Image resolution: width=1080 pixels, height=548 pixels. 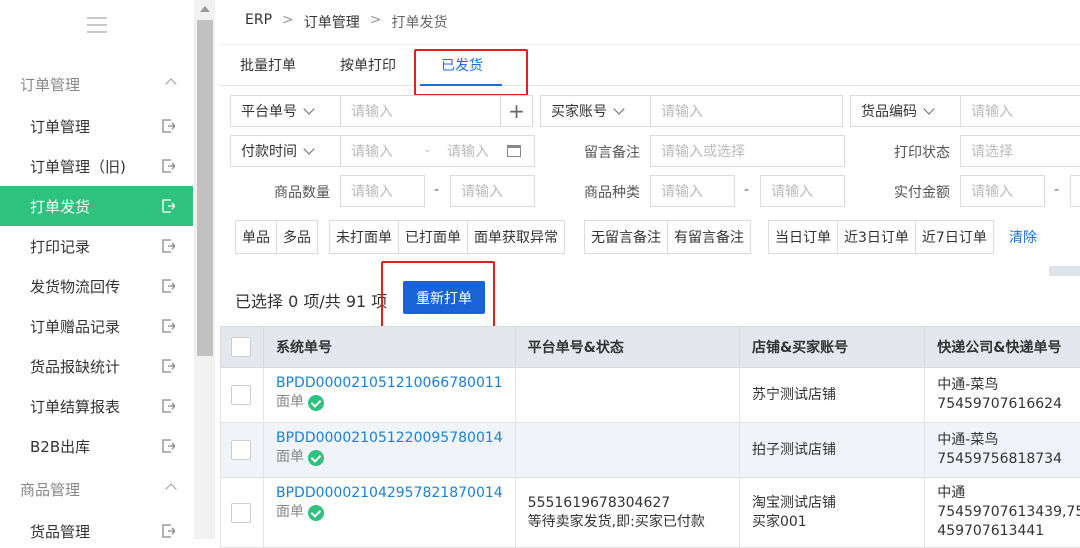 I want to click on clear-filters-link: 清除, so click(x=1023, y=237).